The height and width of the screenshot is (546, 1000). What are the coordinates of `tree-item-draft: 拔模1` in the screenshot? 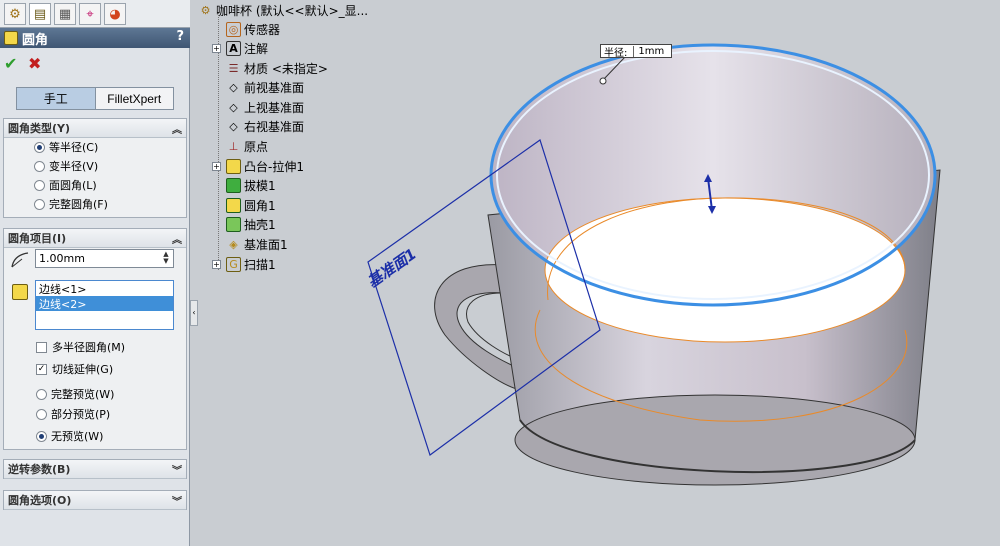 It's located at (251, 185).